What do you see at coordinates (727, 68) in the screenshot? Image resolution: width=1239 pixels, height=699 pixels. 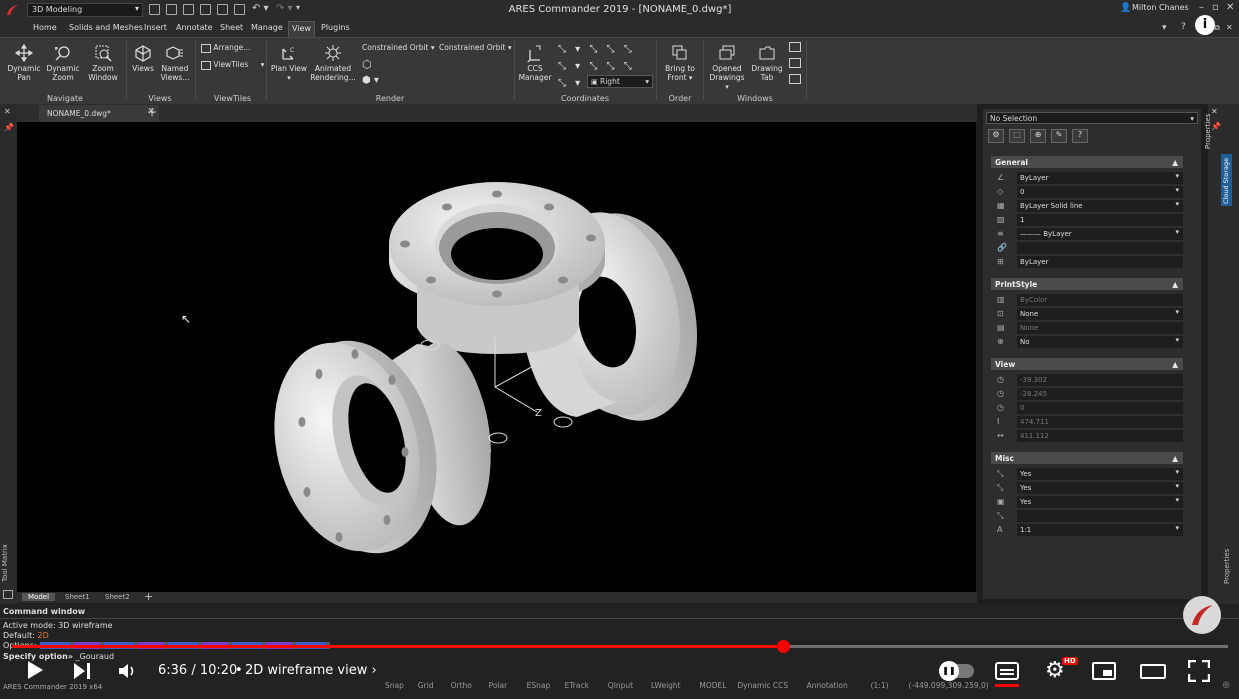 I see `opened-drawings-button: Opened Drawings ▾` at bounding box center [727, 68].